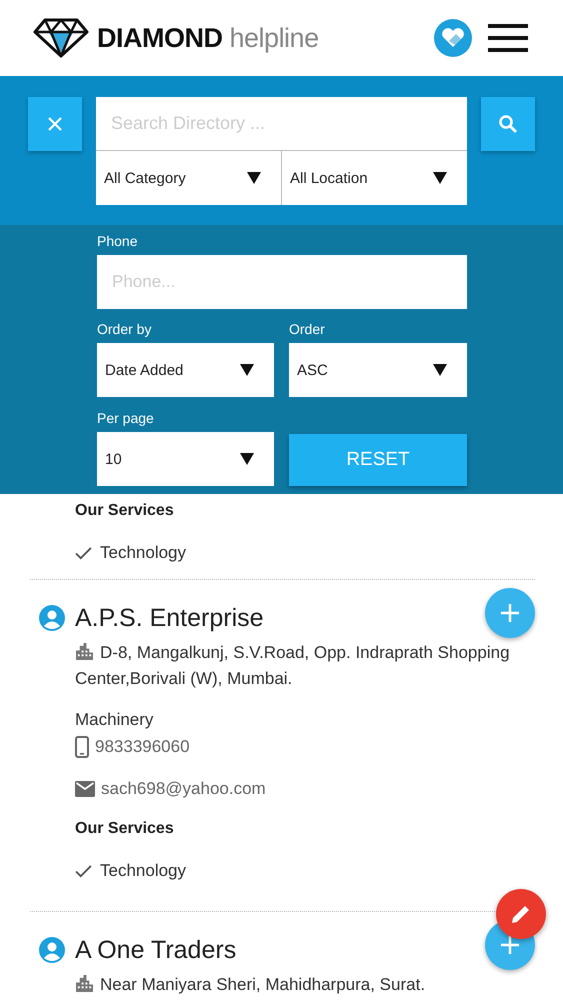 The height and width of the screenshot is (1000, 563). What do you see at coordinates (188, 178) in the screenshot?
I see `dropdown: All Category` at bounding box center [188, 178].